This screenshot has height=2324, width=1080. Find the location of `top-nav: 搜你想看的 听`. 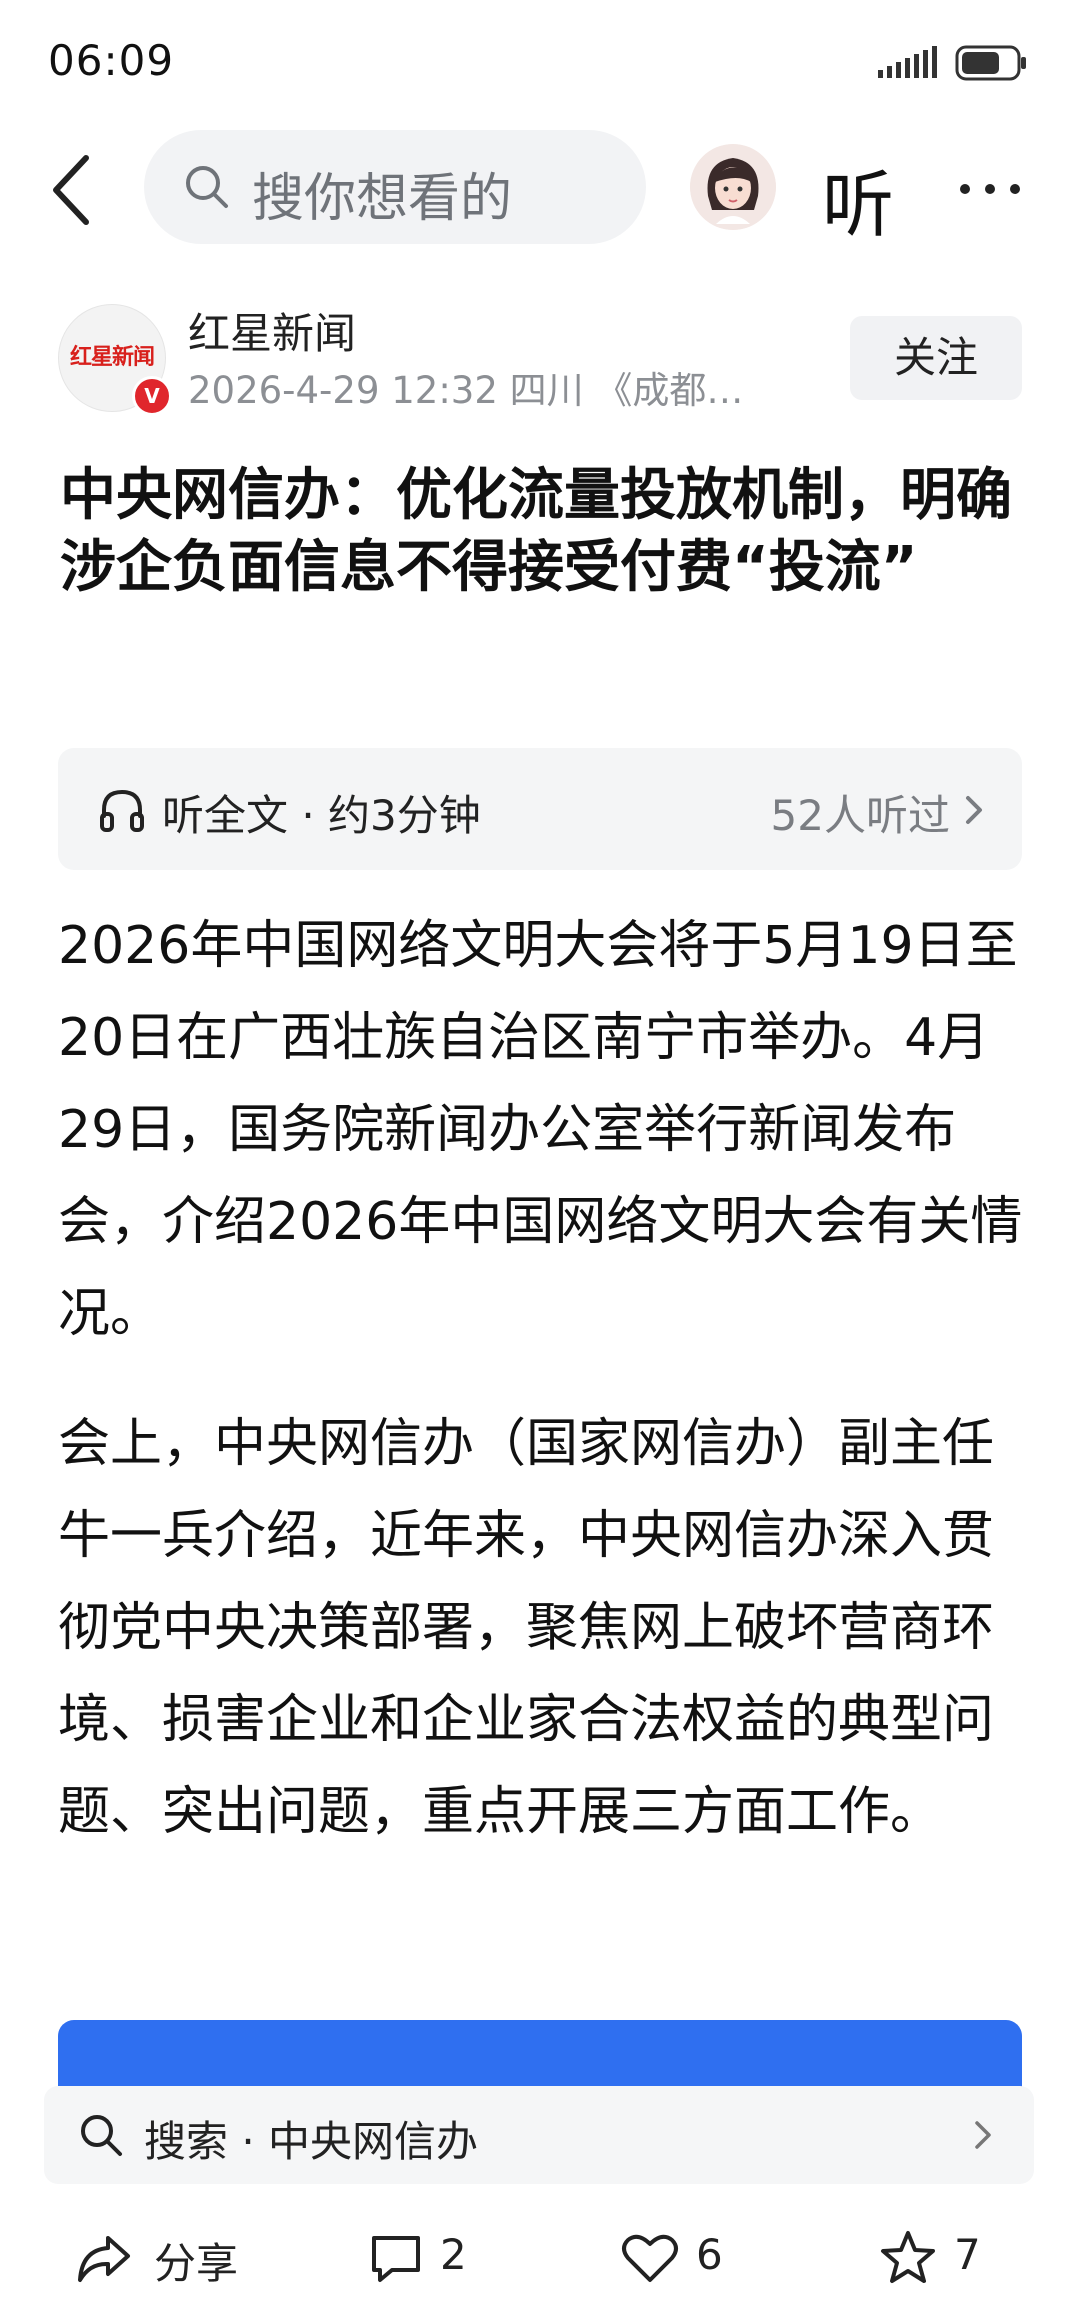

top-nav: 搜你想看的 听 is located at coordinates (540, 190).